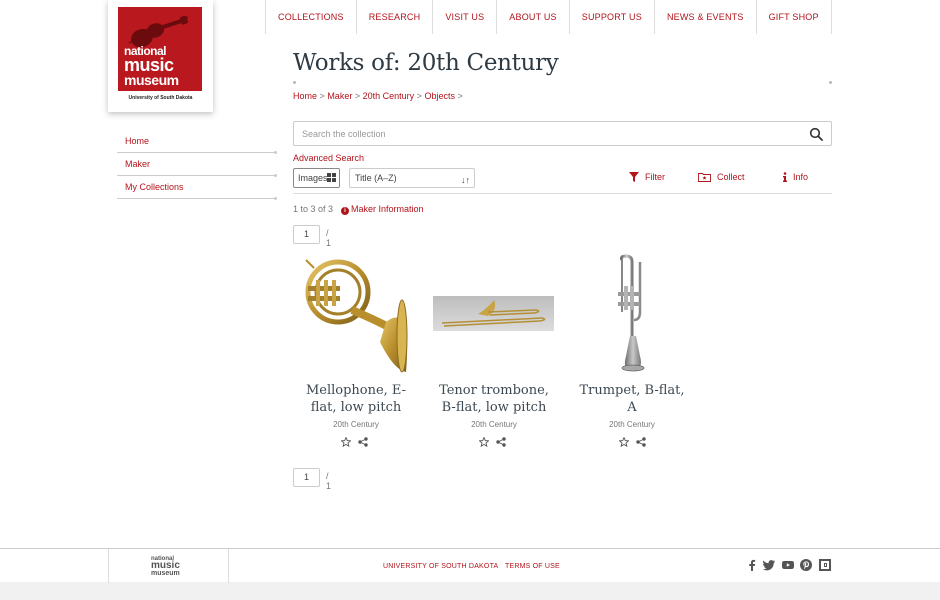  Describe the element at coordinates (494, 407) in the screenshot. I see `object-title-line: B-flat, low pitch` at that location.